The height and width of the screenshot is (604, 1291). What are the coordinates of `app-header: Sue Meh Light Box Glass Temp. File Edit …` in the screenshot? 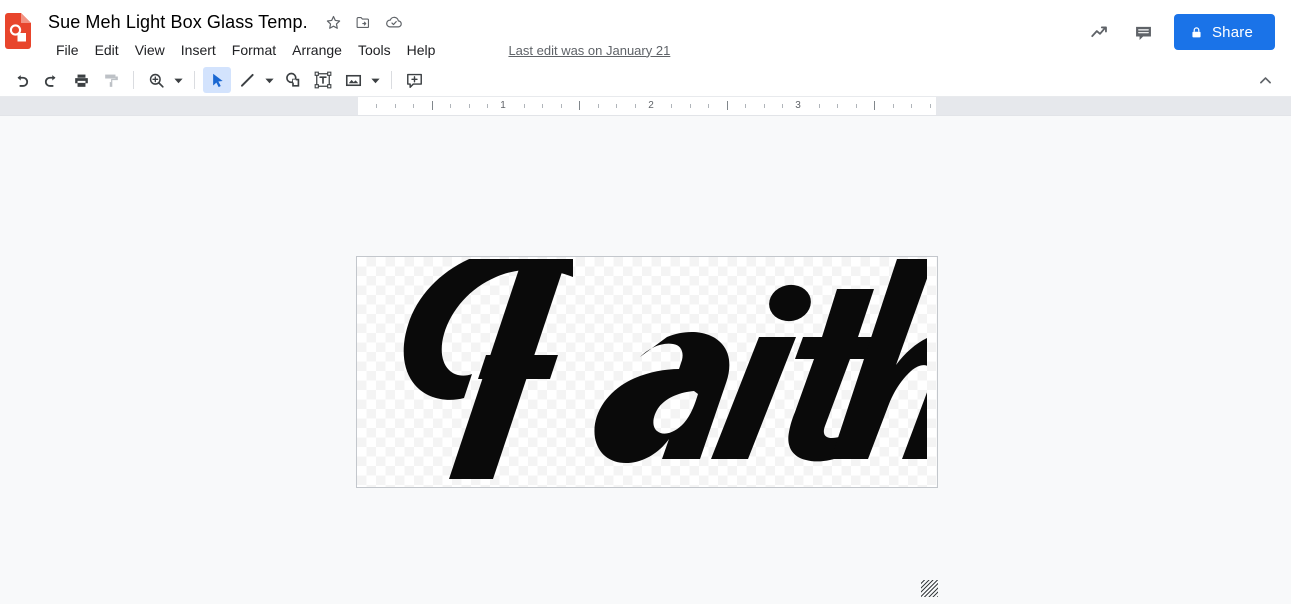 It's located at (645, 32).